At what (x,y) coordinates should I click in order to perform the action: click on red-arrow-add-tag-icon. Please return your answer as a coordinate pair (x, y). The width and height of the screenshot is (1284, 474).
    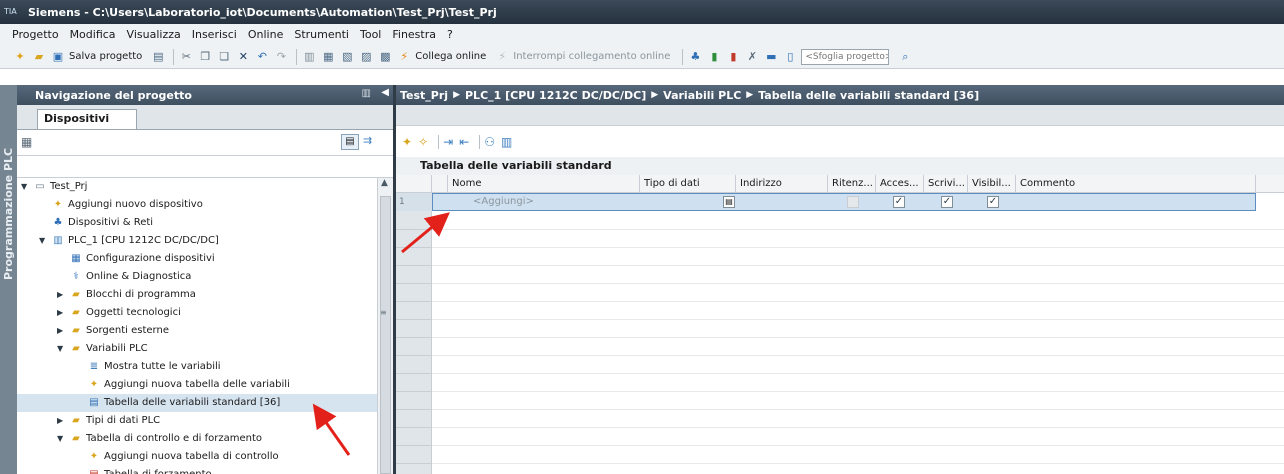
    Looking at the image, I should click on (425, 233).